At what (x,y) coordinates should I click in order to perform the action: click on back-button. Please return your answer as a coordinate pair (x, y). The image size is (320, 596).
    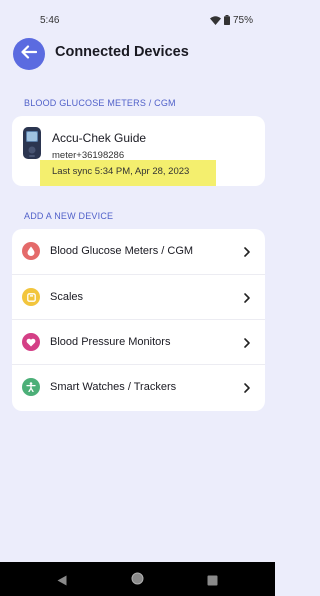
    Looking at the image, I should click on (29, 54).